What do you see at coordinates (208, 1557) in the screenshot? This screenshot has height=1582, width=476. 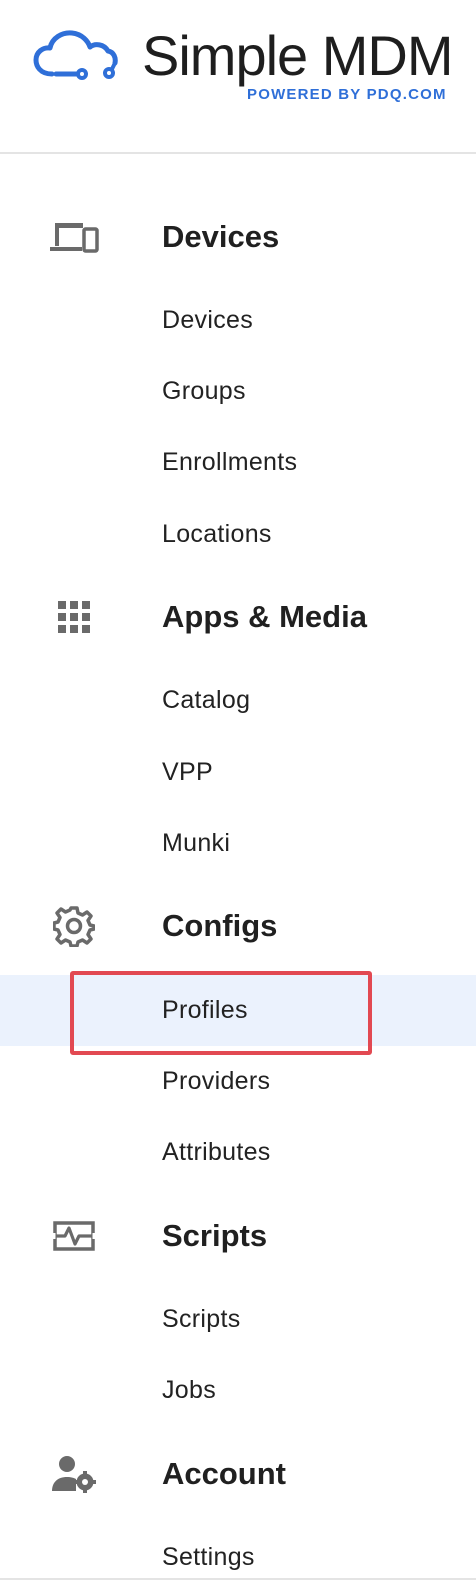 I see `nav-label: Settings` at bounding box center [208, 1557].